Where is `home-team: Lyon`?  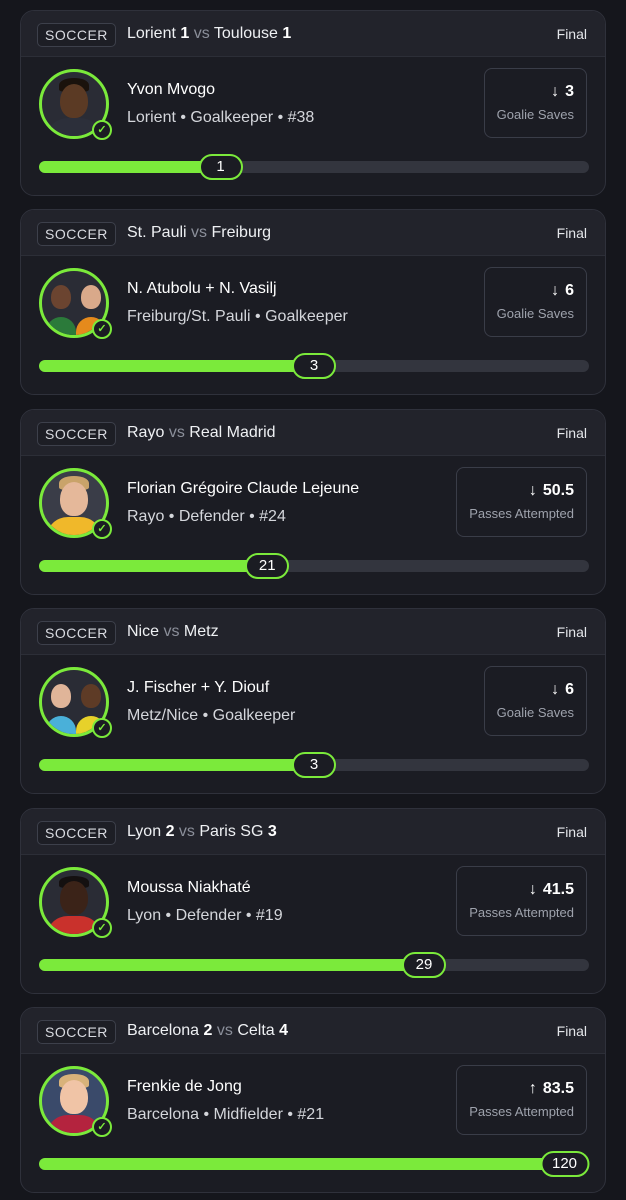
home-team: Lyon is located at coordinates (144, 831).